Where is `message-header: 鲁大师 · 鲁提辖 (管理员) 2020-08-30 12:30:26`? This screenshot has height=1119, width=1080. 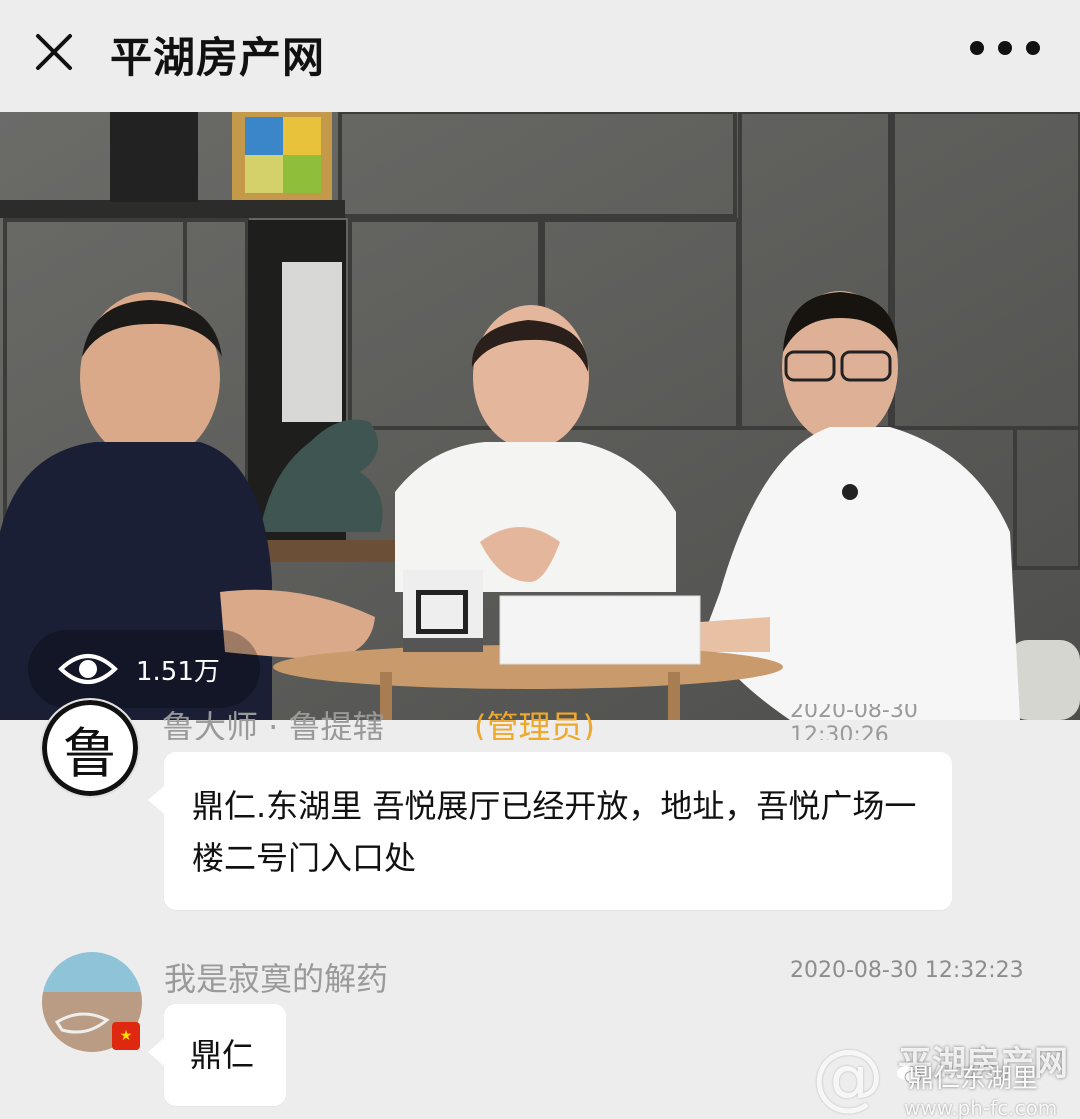
message-header: 鲁大师 · 鲁提辖 (管理员) 2020-08-30 12:30:26 is located at coordinates (572, 722).